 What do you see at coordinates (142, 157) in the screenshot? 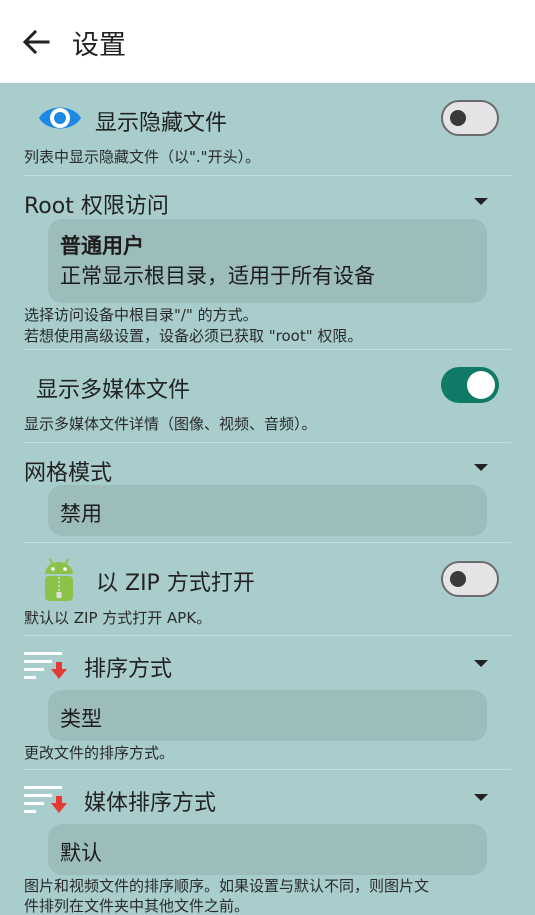
I see `hidden-files-description: 列表中显示隐藏文件（以"."开头）。` at bounding box center [142, 157].